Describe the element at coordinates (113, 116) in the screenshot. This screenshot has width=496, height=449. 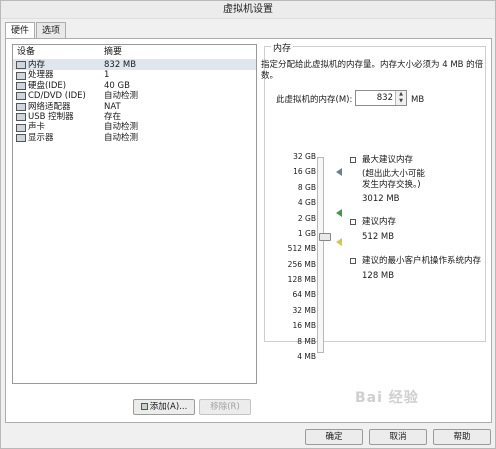
I see `device-summary: 存在` at that location.